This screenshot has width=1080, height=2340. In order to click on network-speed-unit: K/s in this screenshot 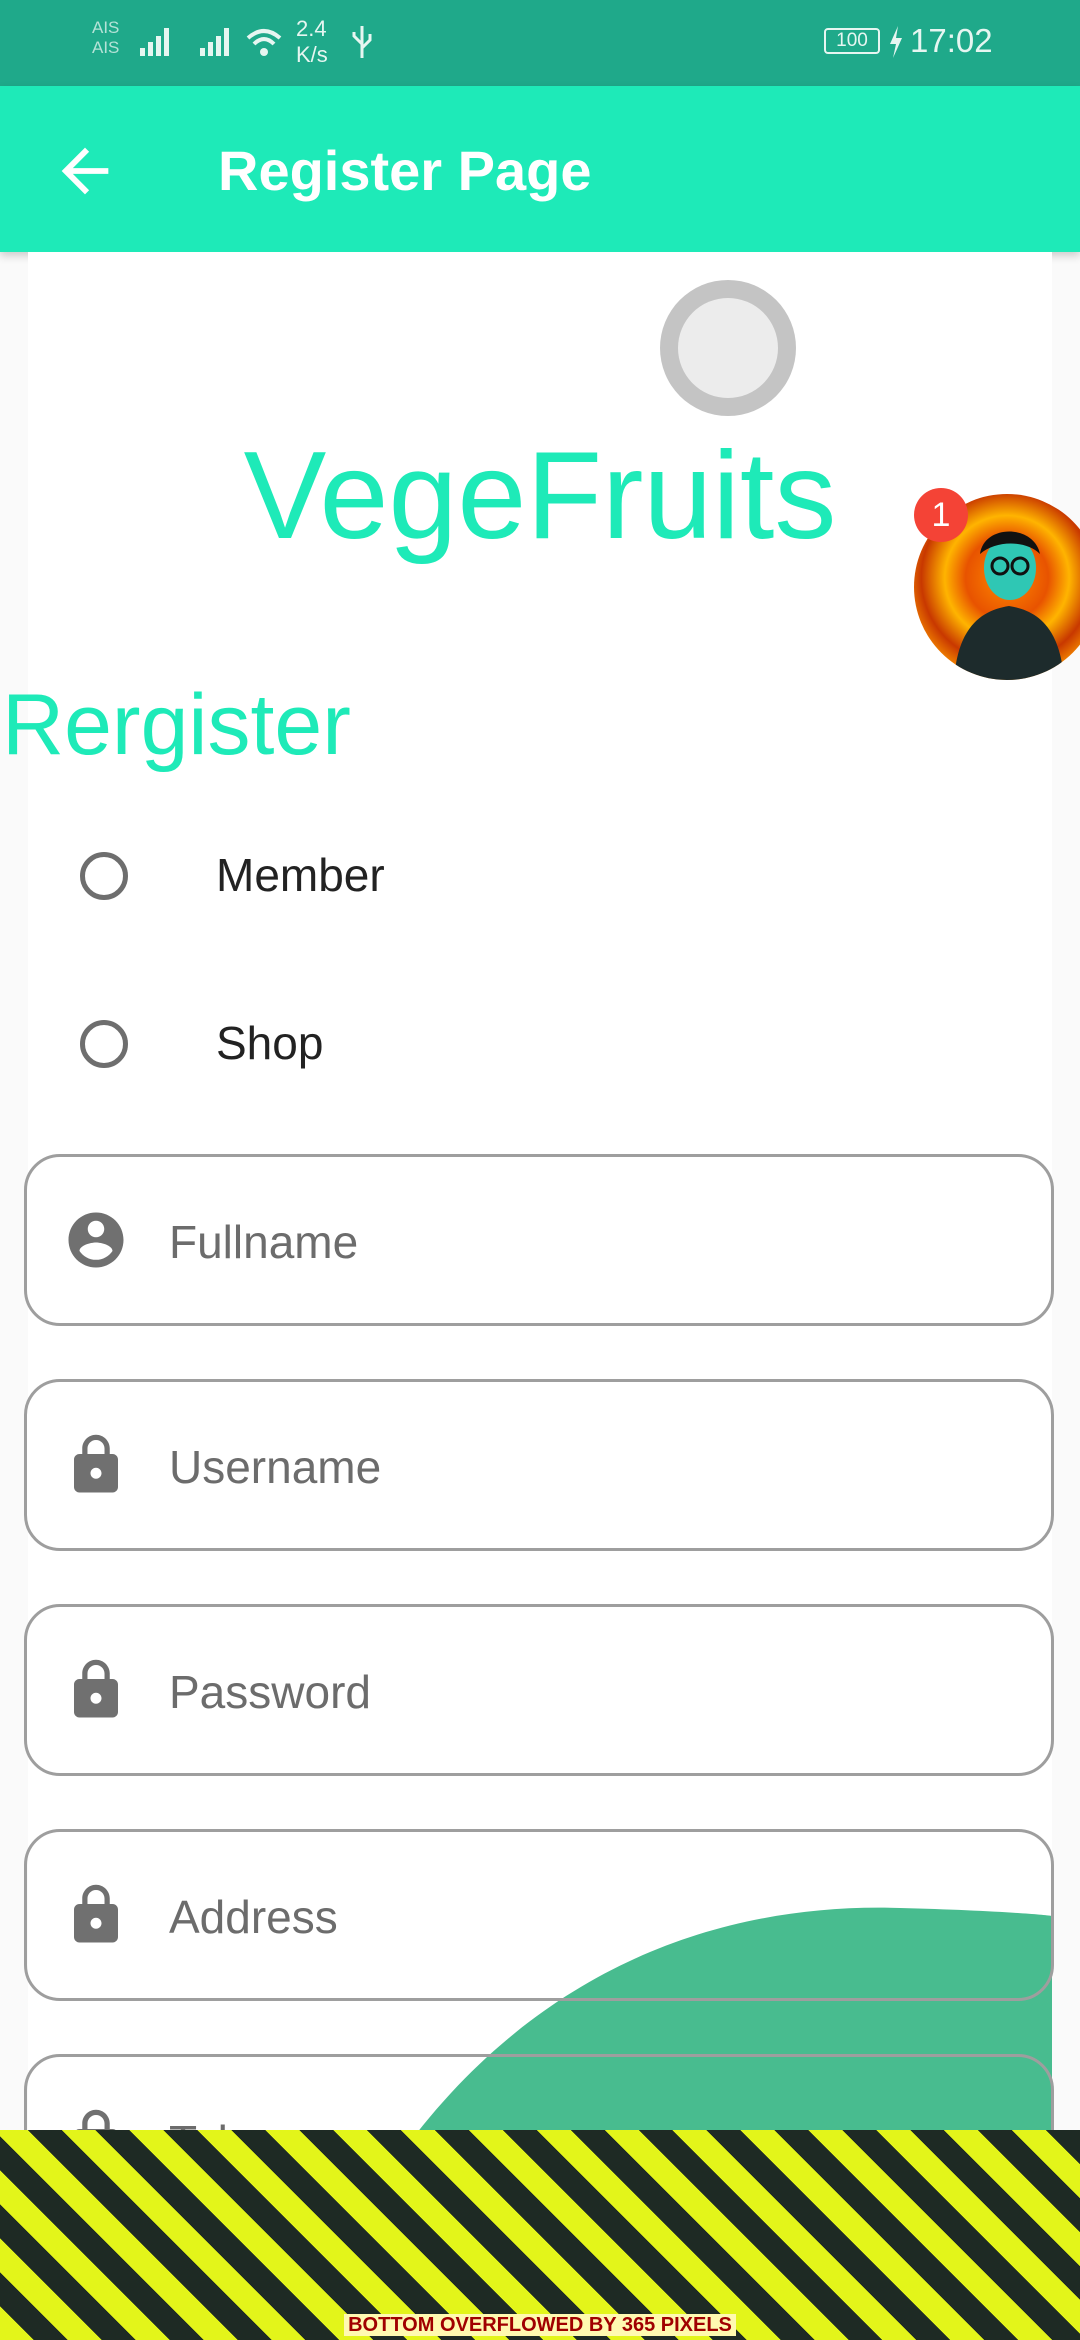, I will do `click(312, 54)`.